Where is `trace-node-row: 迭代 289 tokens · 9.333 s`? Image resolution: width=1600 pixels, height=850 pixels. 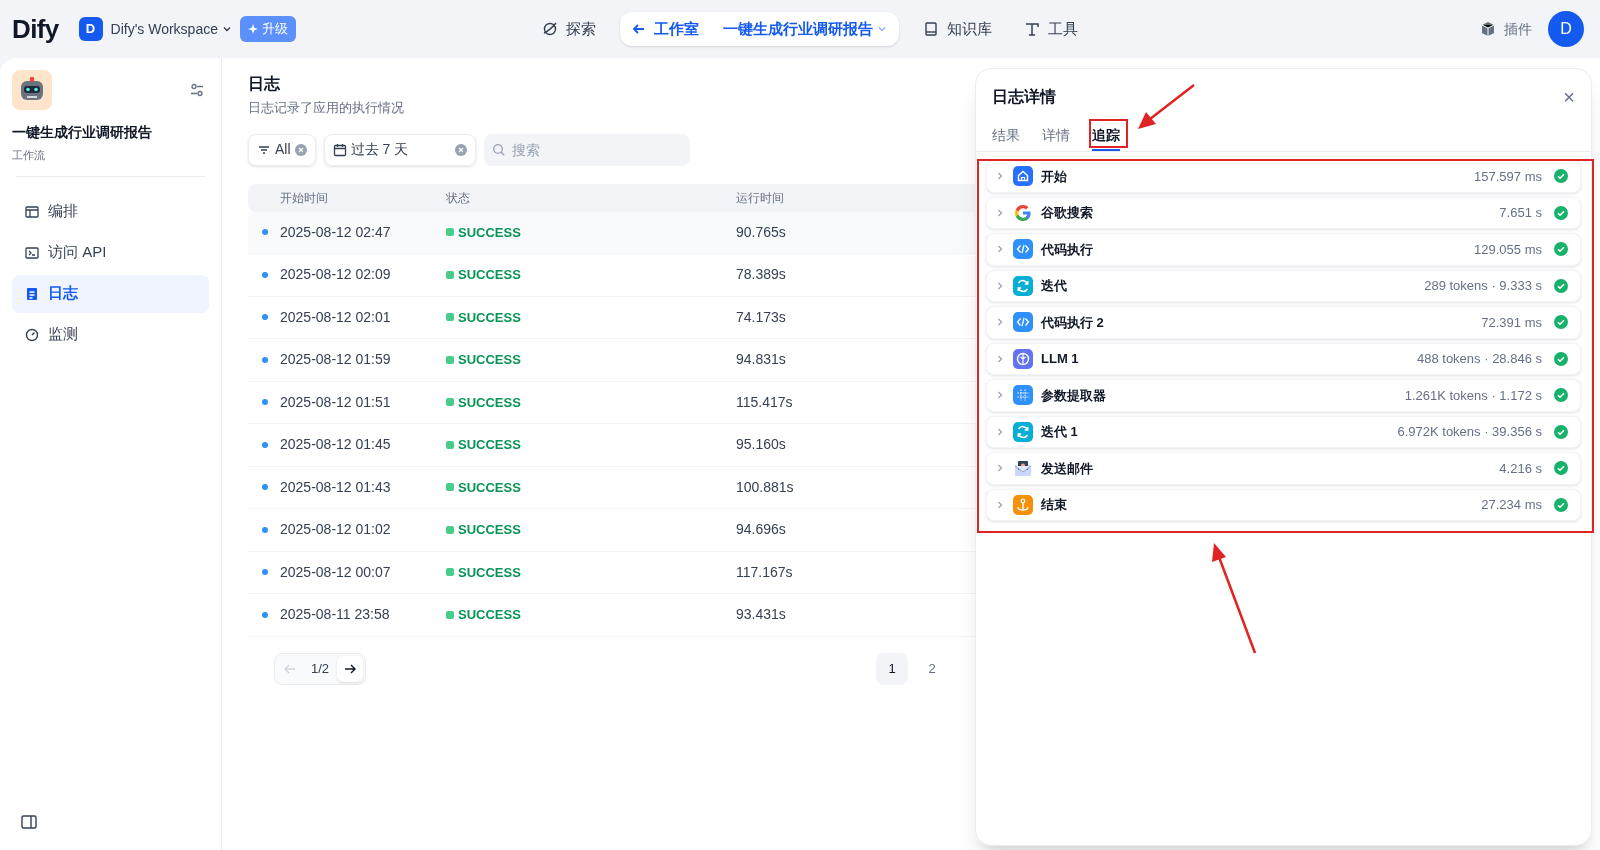 trace-node-row: 迭代 289 tokens · 9.333 s is located at coordinates (1283, 285).